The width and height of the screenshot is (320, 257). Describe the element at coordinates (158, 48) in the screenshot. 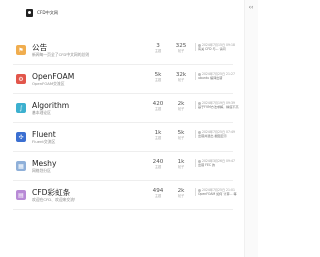

I see `topic-count: 3 主题` at that location.